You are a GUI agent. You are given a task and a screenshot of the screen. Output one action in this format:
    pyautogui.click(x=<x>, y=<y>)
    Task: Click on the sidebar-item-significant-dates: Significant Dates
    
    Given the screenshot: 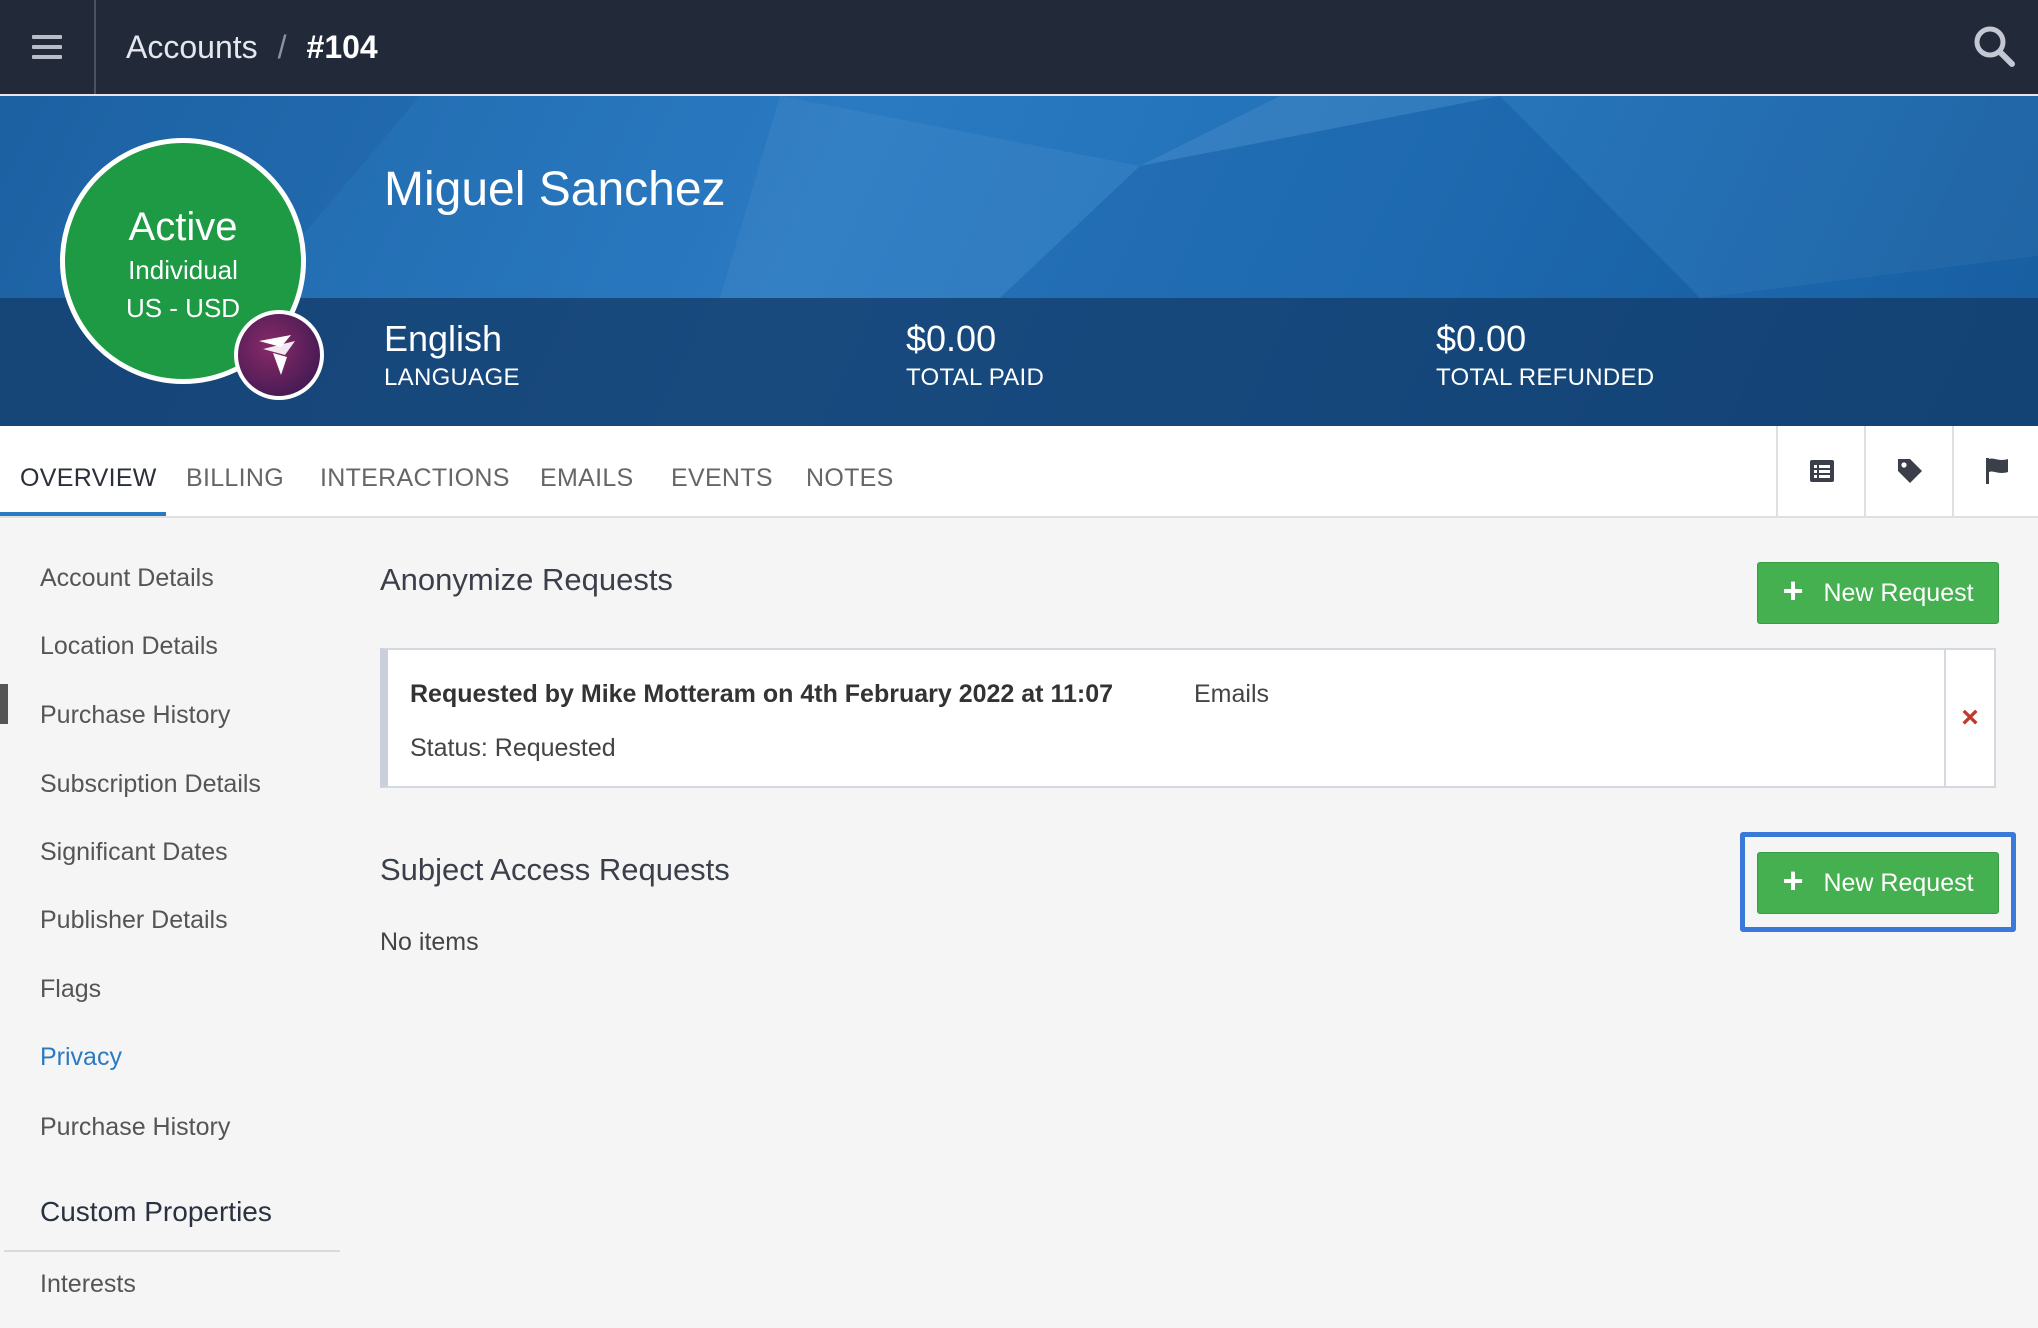 What is the action you would take?
    pyautogui.click(x=134, y=852)
    